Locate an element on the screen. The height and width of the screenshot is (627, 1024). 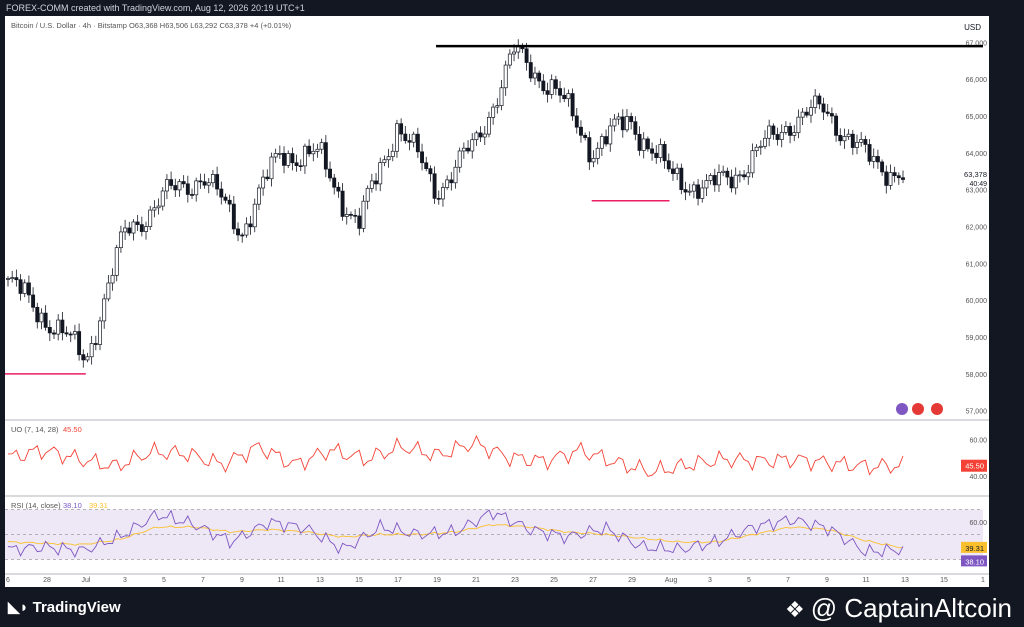
time-tick-label: 23 is located at coordinates (515, 580).